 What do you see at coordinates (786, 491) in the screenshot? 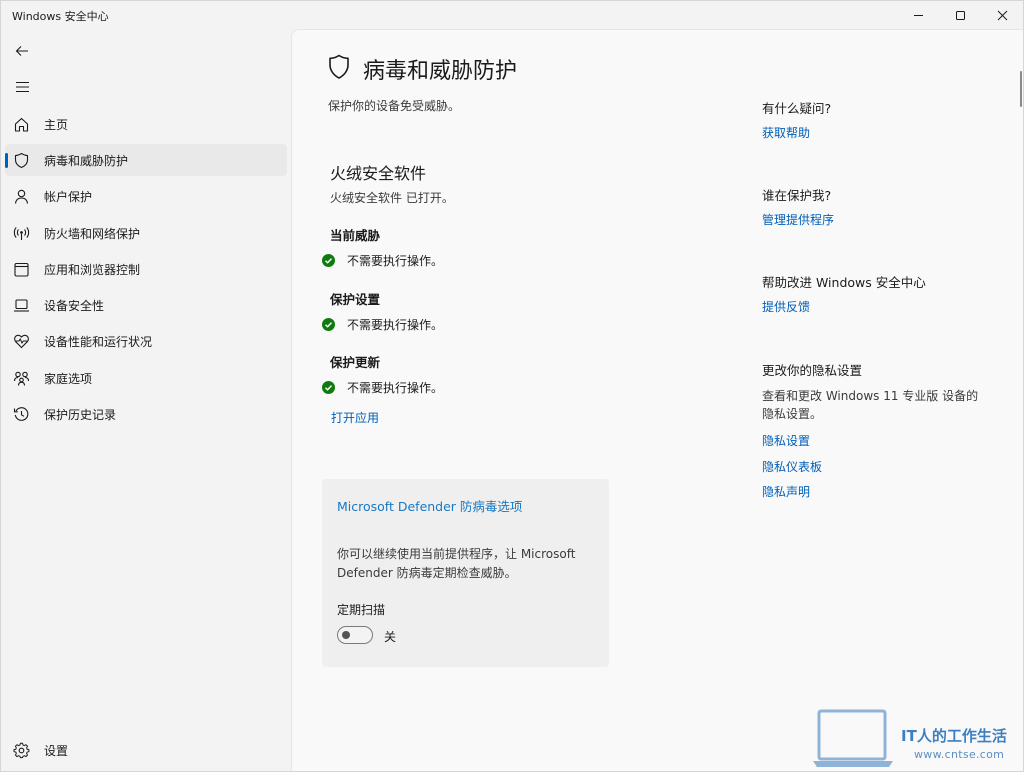
I see `privacy-statement-link: 隐私声明` at bounding box center [786, 491].